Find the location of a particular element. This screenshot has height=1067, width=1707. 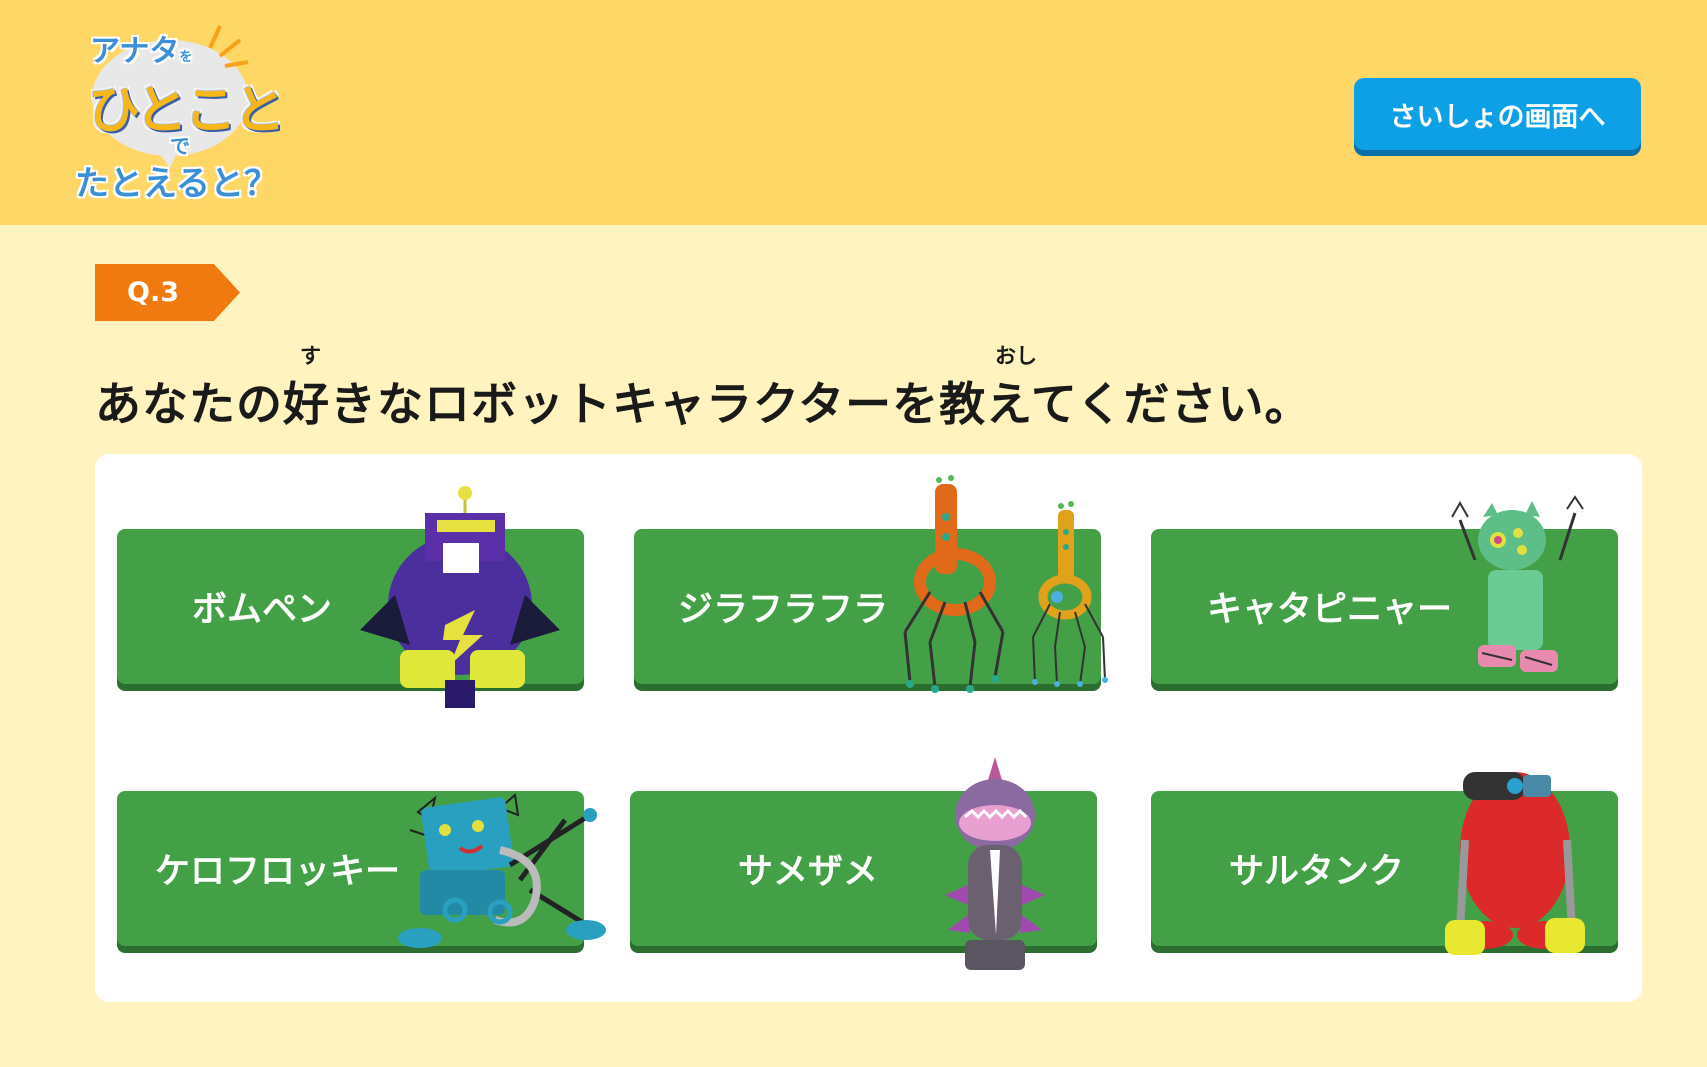

logo-line-3: で is located at coordinates (180, 146).